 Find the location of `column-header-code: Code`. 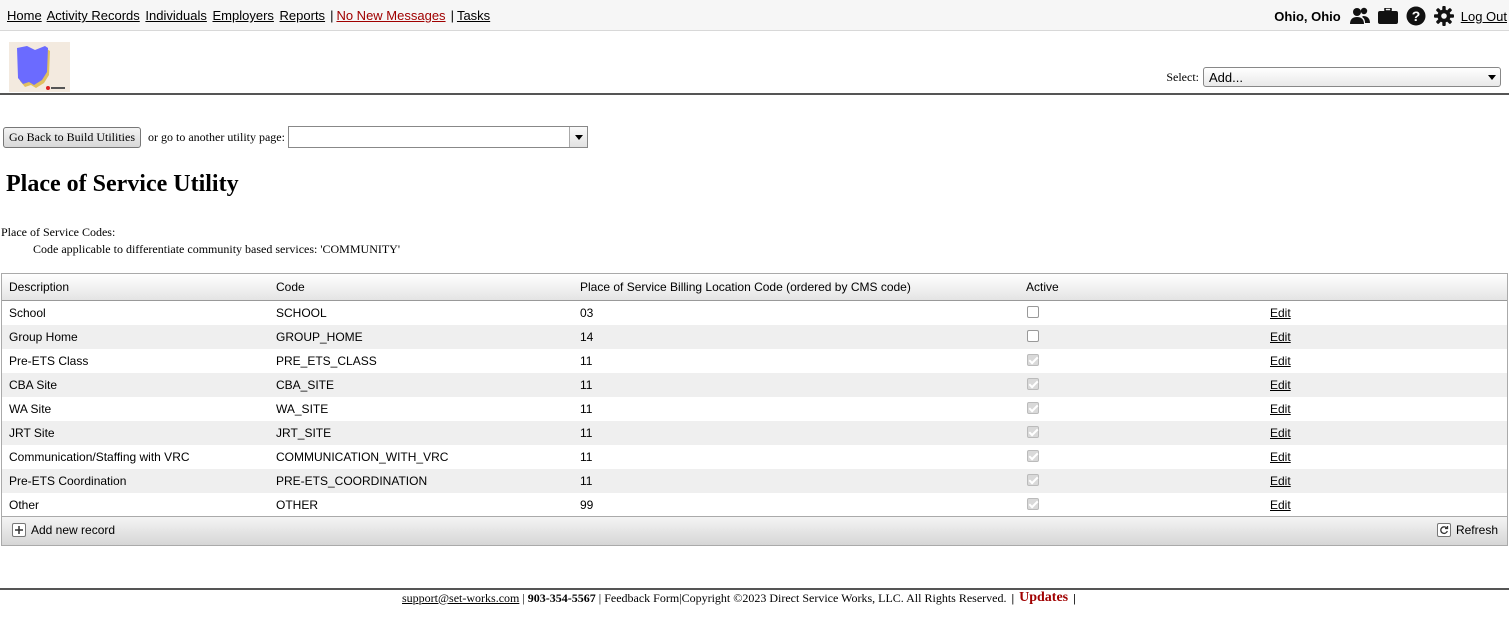

column-header-code: Code is located at coordinates (290, 287).